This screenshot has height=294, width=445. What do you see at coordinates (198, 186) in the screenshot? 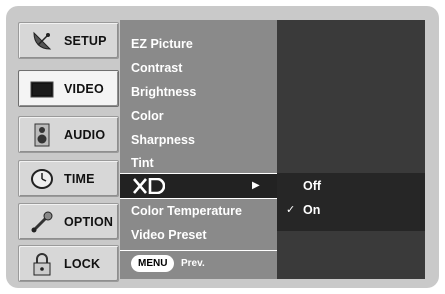
I see `menu-item-xd: ▶` at bounding box center [198, 186].